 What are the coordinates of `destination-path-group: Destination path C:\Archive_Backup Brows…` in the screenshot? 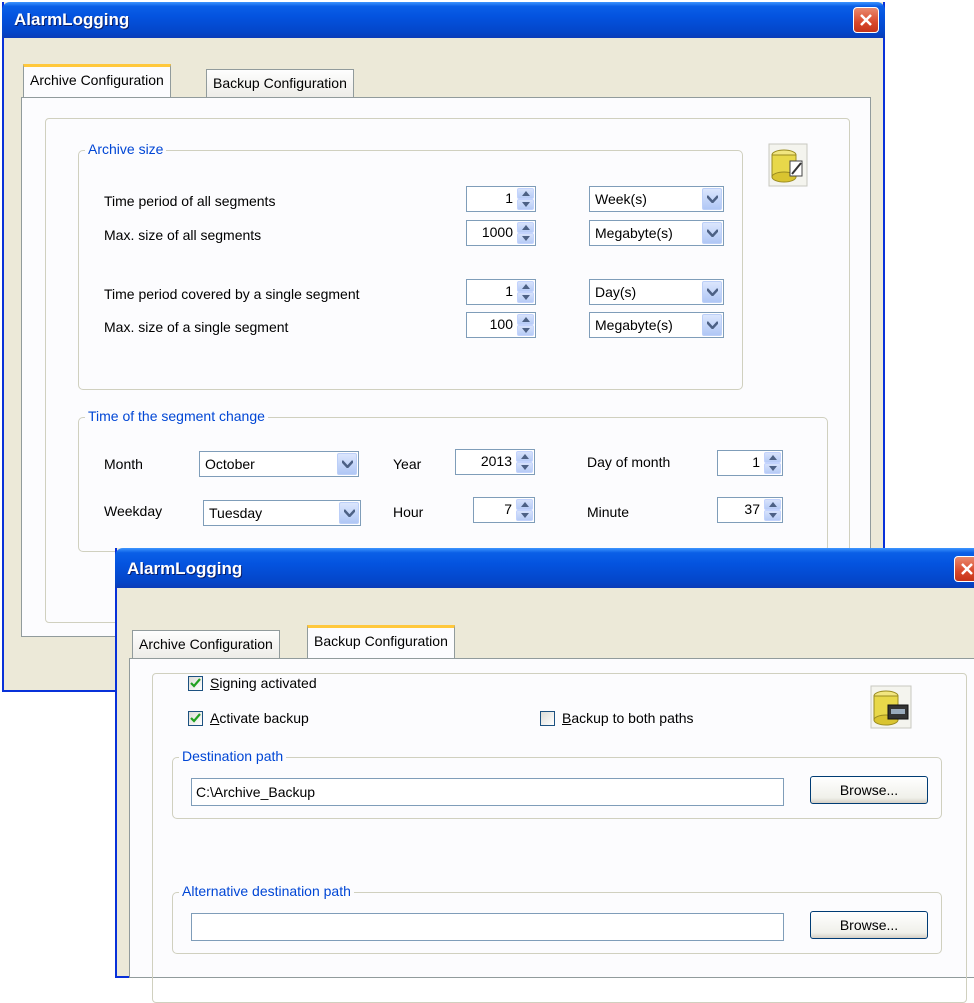 It's located at (557, 783).